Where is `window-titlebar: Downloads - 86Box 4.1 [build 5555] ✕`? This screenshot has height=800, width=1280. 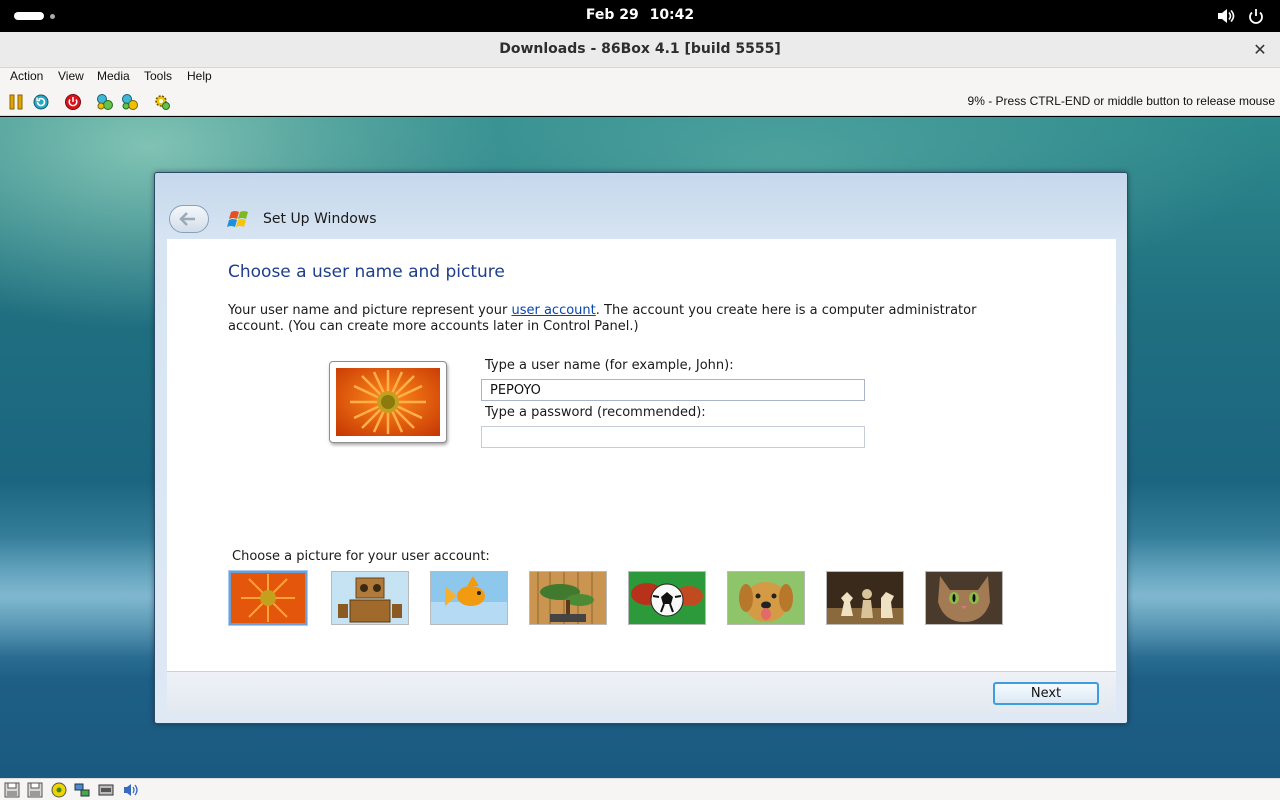 window-titlebar: Downloads - 86Box 4.1 [build 5555] ✕ is located at coordinates (640, 50).